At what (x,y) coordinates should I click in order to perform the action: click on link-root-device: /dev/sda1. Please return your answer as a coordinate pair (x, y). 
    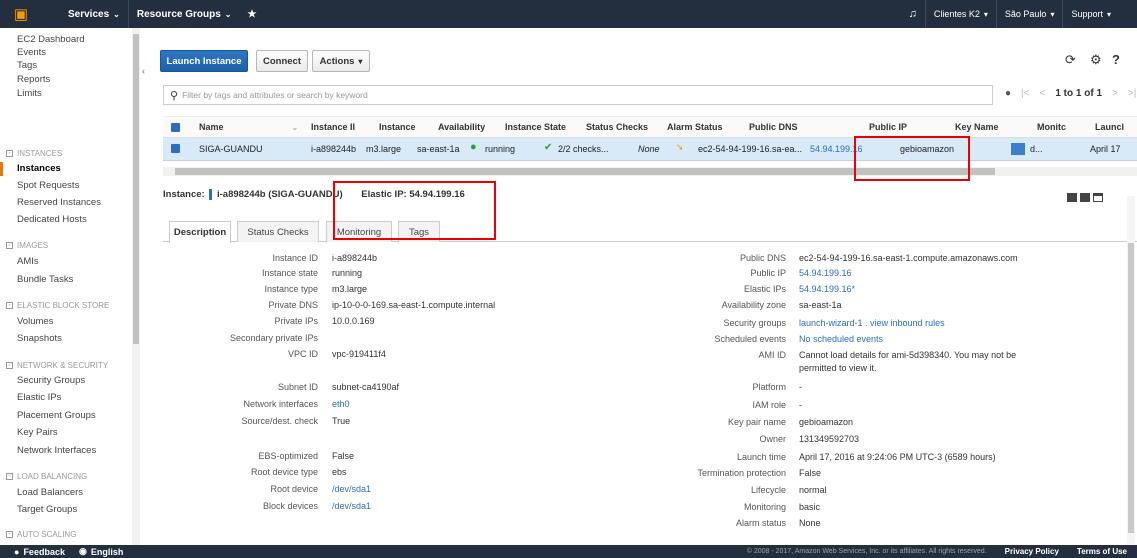
    Looking at the image, I should click on (351, 489).